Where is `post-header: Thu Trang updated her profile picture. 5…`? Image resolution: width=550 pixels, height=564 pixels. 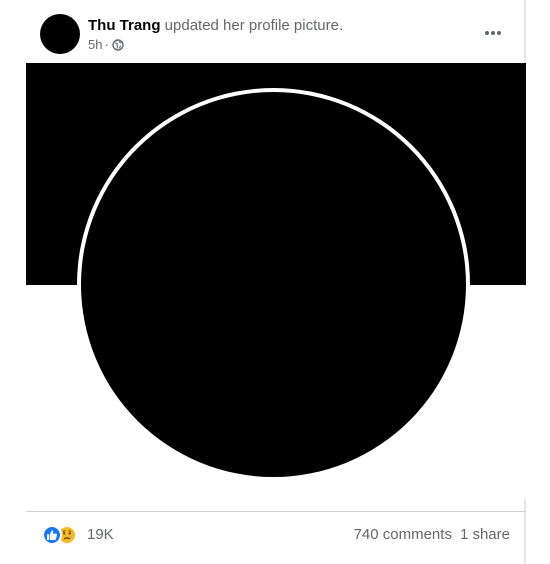 post-header: Thu Trang updated her profile picture. 5… is located at coordinates (276, 35).